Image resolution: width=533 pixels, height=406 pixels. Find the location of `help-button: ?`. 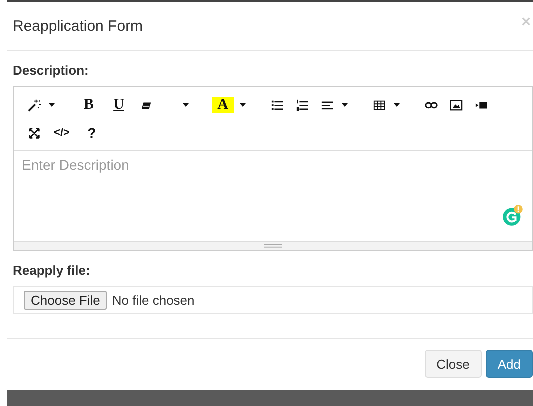

help-button: ? is located at coordinates (92, 133).